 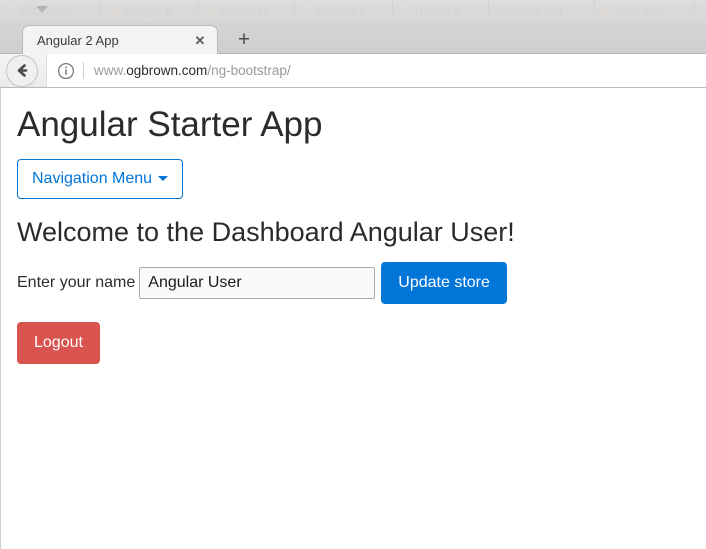 I want to click on url-host: ogbrown.com, so click(x=167, y=70).